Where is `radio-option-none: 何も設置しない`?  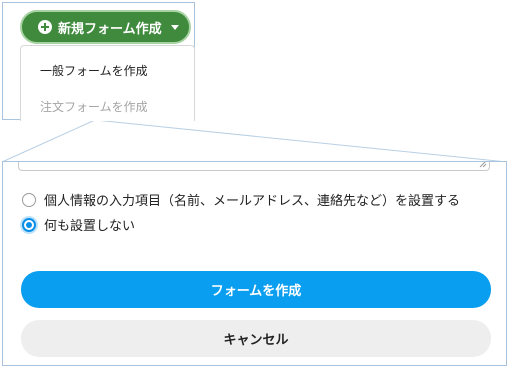 radio-option-none: 何も設置しない is located at coordinates (78, 224).